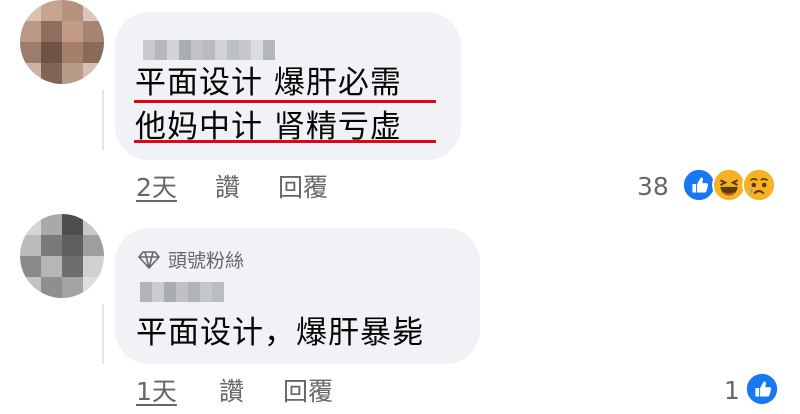 The image size is (800, 414). I want to click on diamond-icon, so click(149, 259).